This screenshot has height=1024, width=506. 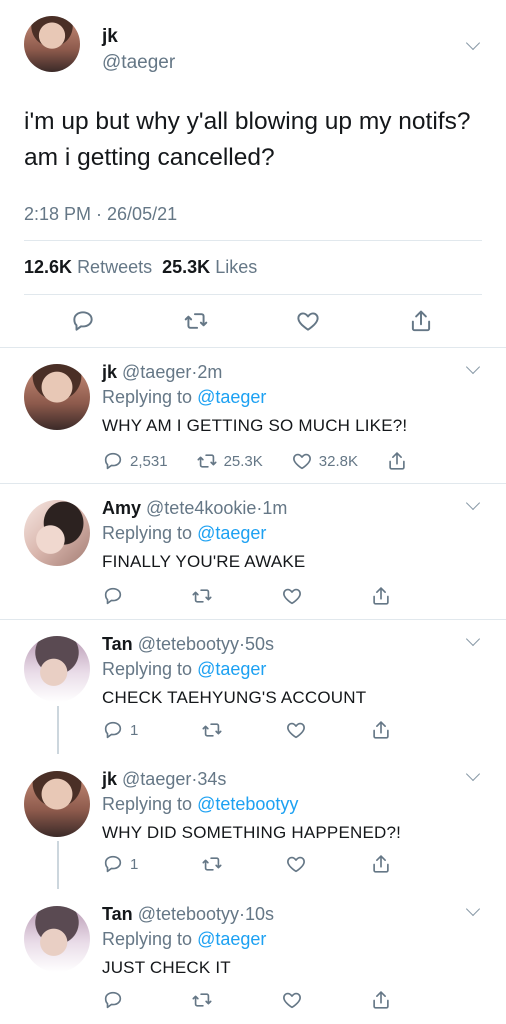 What do you see at coordinates (234, 697) in the screenshot?
I see `reply-text: CHECK TAEHYUNG'S ACCOUNT` at bounding box center [234, 697].